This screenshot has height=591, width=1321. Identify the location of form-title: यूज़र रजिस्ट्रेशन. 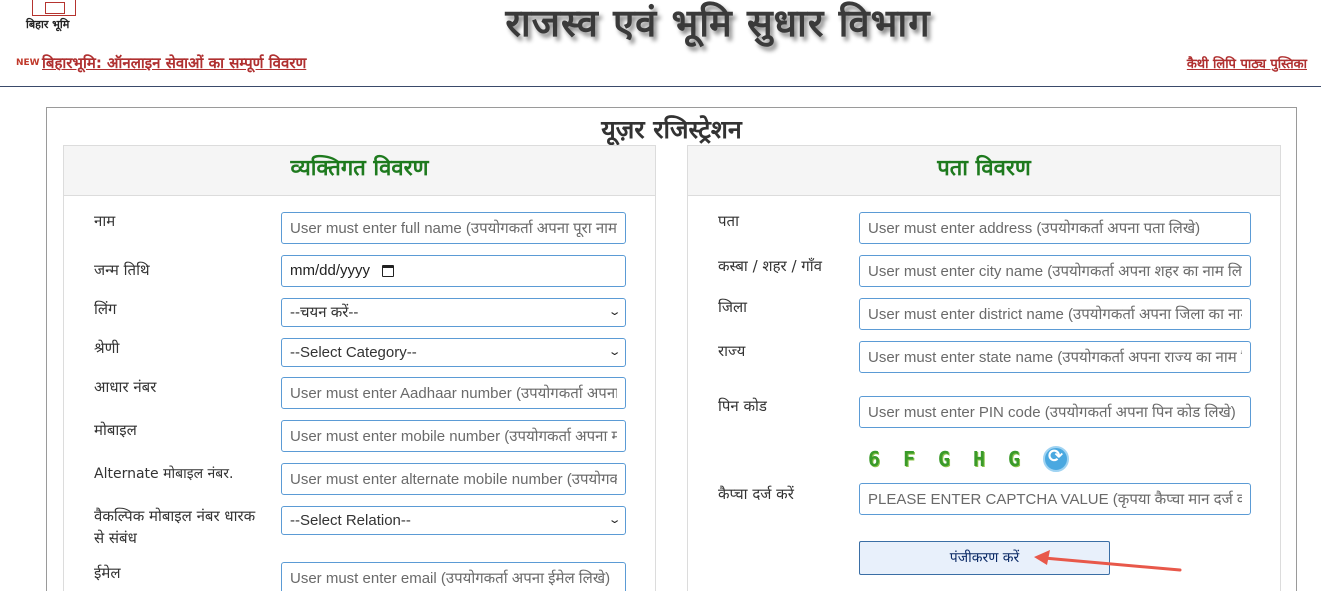
(671, 129).